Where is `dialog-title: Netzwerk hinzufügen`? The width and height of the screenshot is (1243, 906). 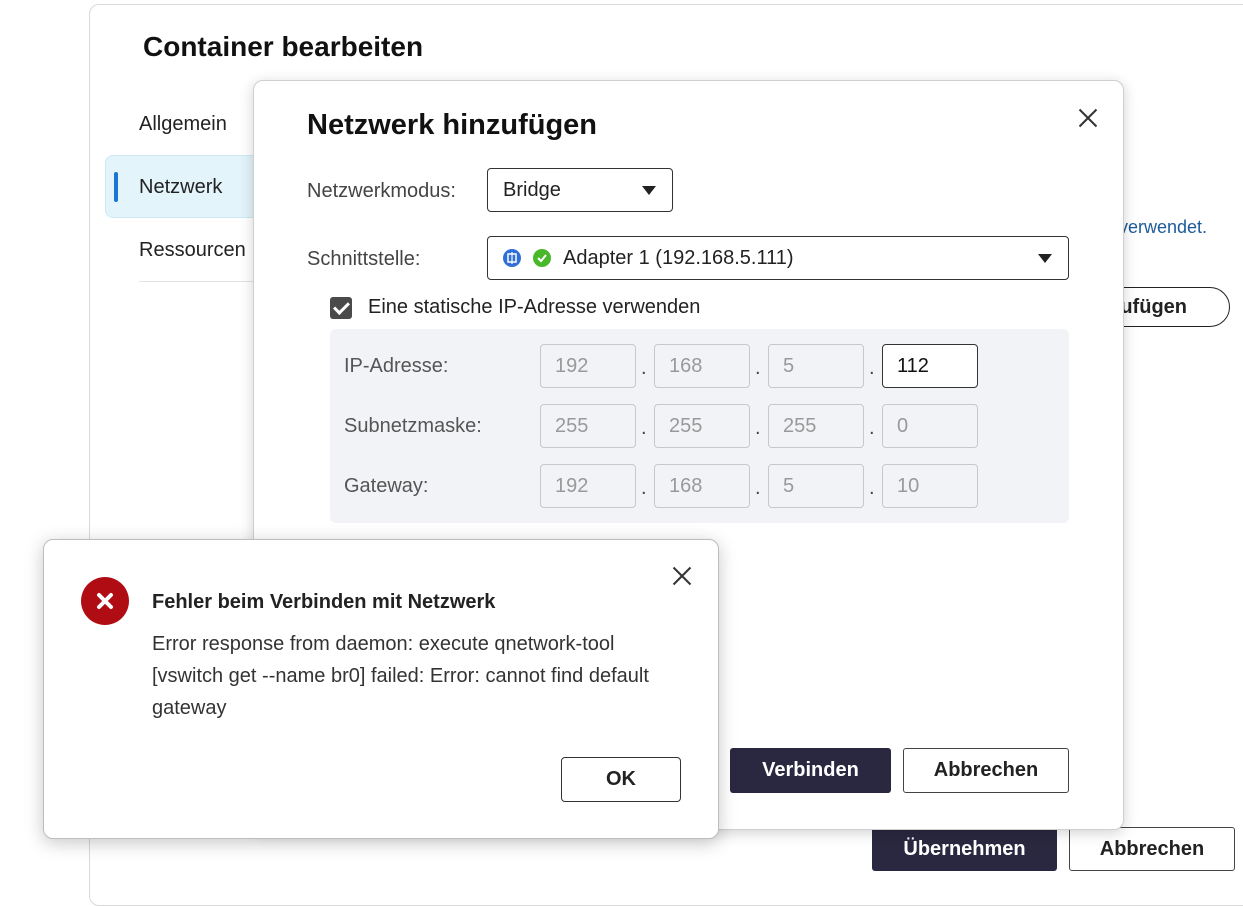 dialog-title: Netzwerk hinzufügen is located at coordinates (452, 125).